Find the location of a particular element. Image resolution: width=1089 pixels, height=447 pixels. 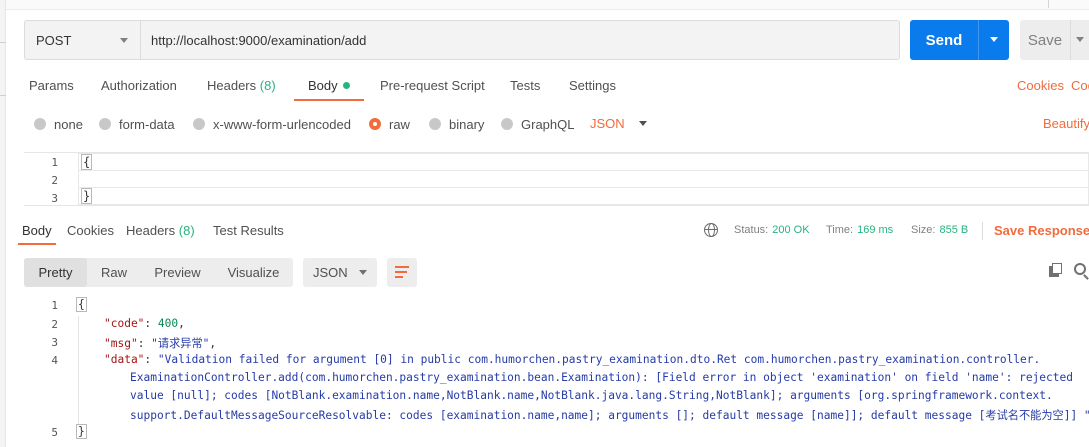

response-tab-test-results: Test Results is located at coordinates (248, 230).